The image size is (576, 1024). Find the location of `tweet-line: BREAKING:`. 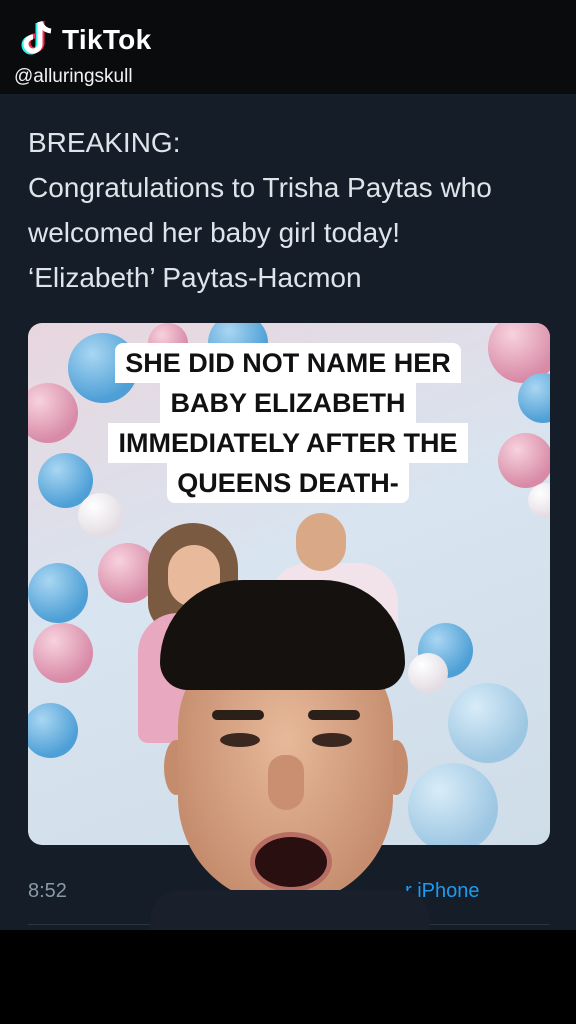

tweet-line: BREAKING: is located at coordinates (104, 142).